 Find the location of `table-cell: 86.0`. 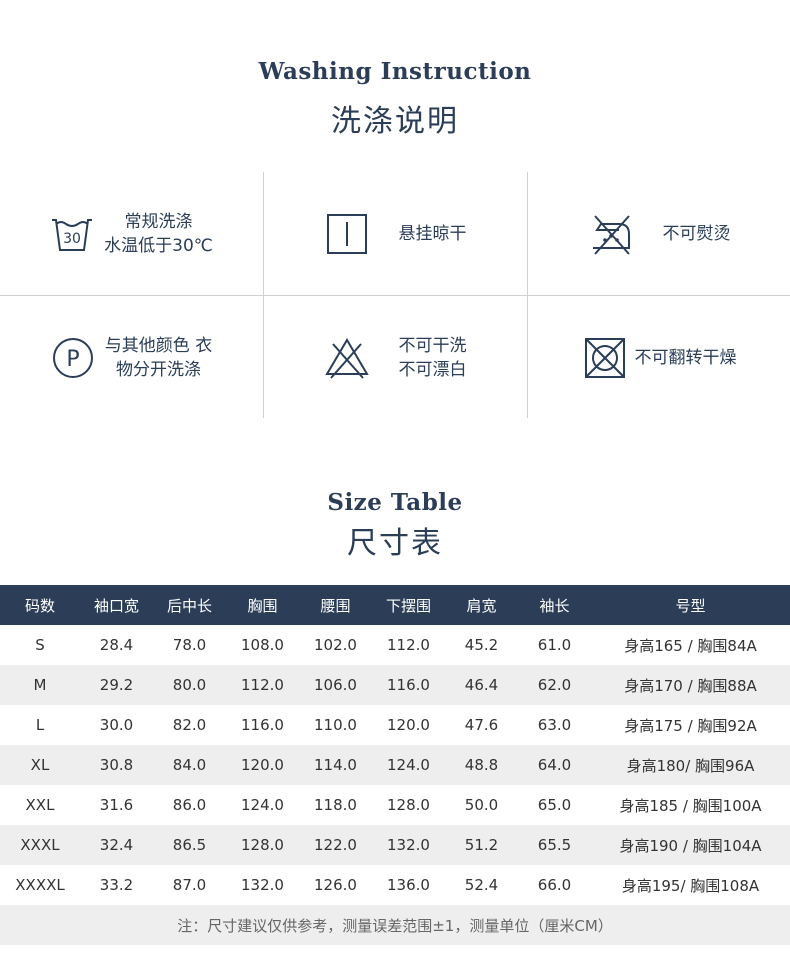

table-cell: 86.0 is located at coordinates (189, 805).